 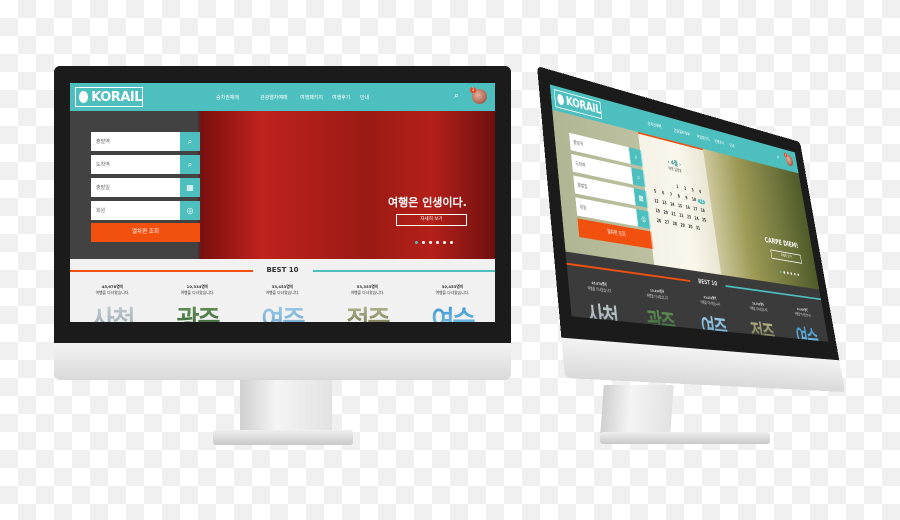 What do you see at coordinates (701, 201) in the screenshot?
I see `calendar-day: 11` at bounding box center [701, 201].